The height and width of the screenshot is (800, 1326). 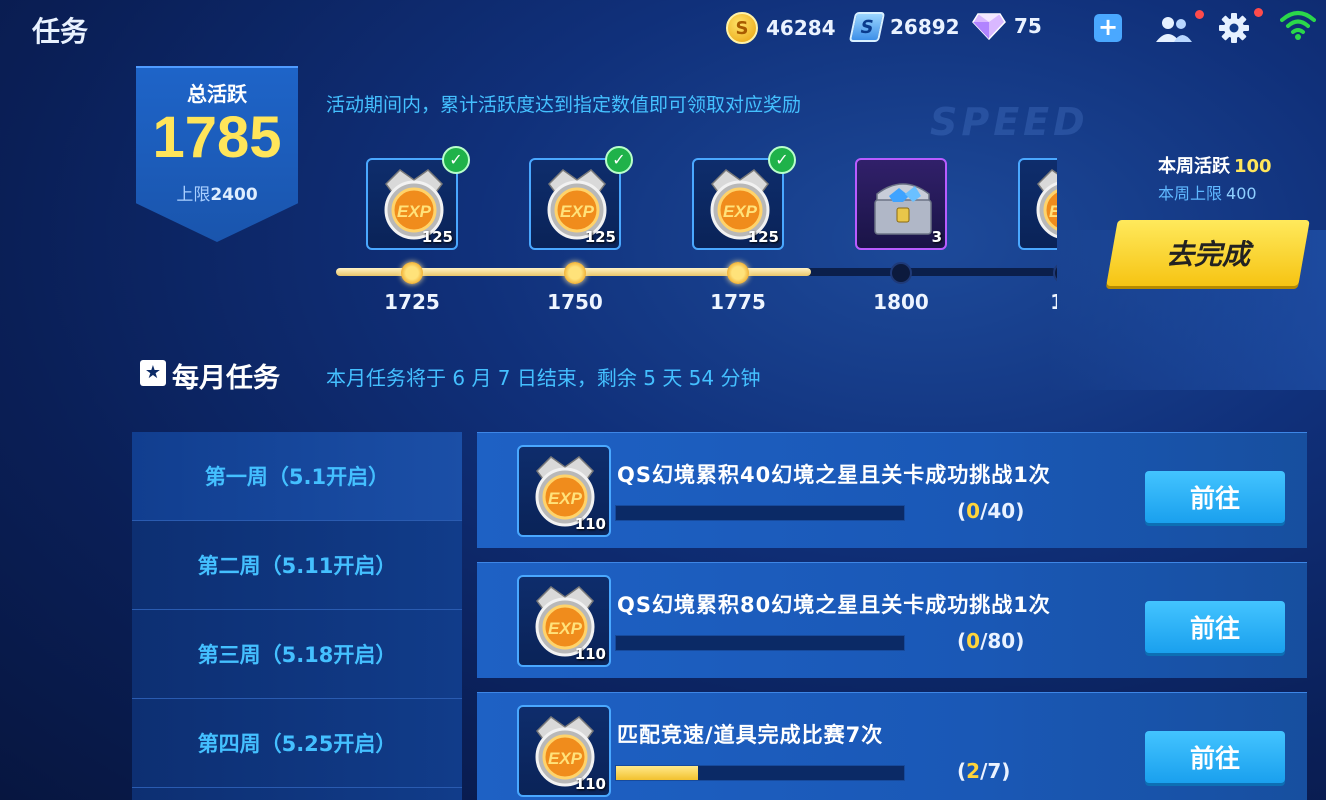 What do you see at coordinates (892, 490) in the screenshot?
I see `task-row: EXP 110 QS幻境累积40幻境之星且关卡成功挑战1次 (0/40) 前往` at bounding box center [892, 490].